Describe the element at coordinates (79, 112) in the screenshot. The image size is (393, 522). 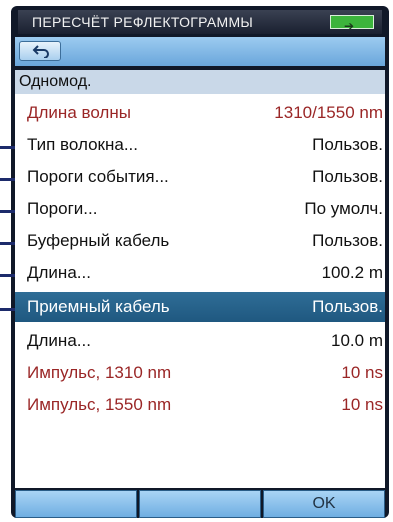
I see `row-label: Длина волны` at that location.